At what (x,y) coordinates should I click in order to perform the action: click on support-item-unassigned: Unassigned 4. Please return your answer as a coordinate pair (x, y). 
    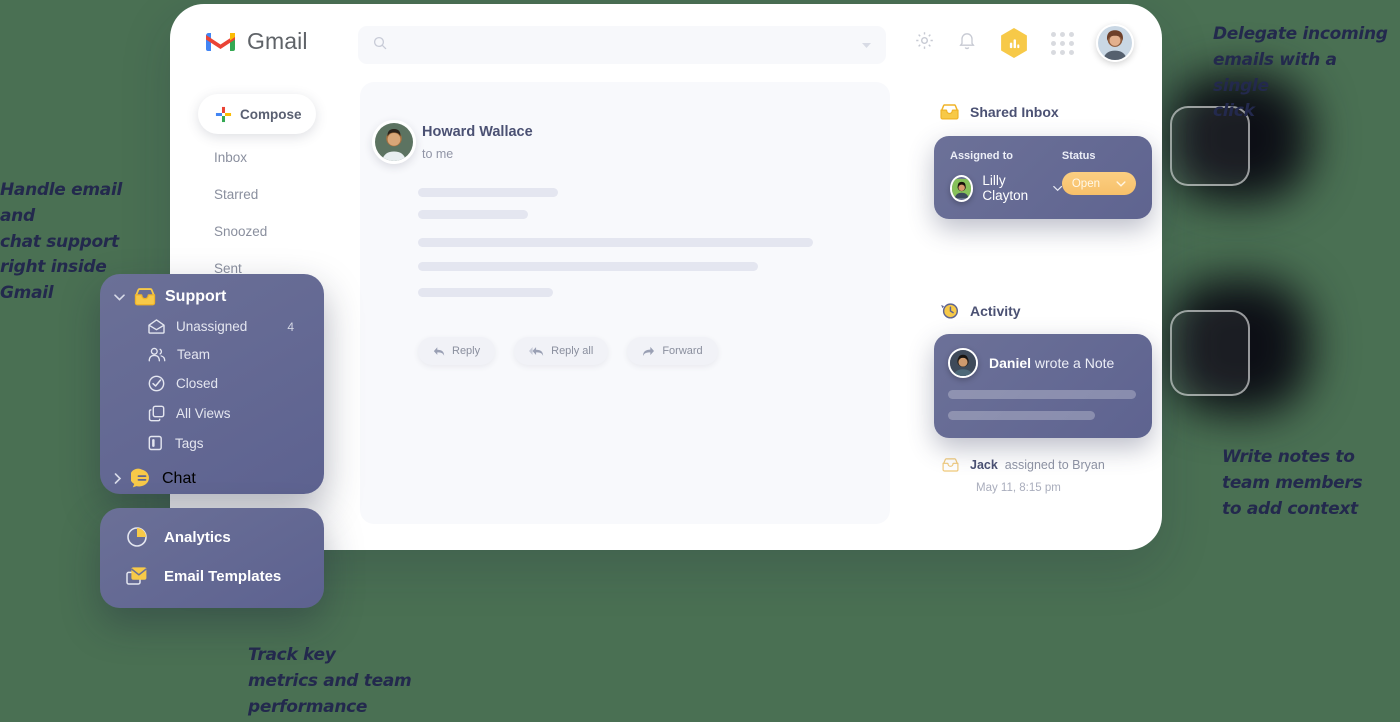
    Looking at the image, I should click on (212, 320).